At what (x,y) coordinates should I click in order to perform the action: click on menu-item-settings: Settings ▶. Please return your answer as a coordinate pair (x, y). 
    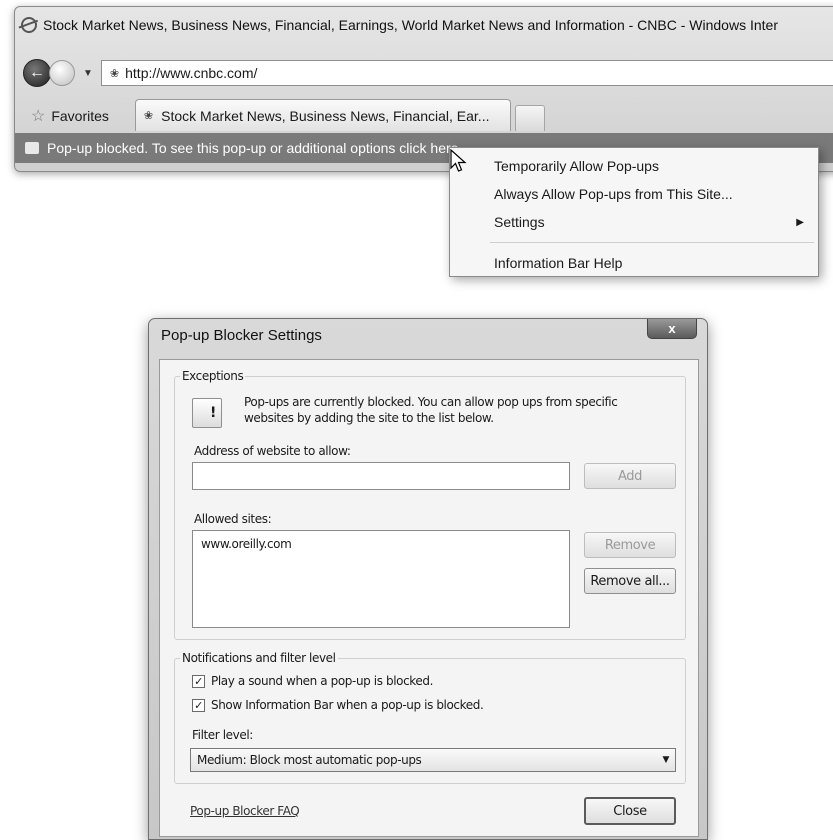
    Looking at the image, I should click on (634, 222).